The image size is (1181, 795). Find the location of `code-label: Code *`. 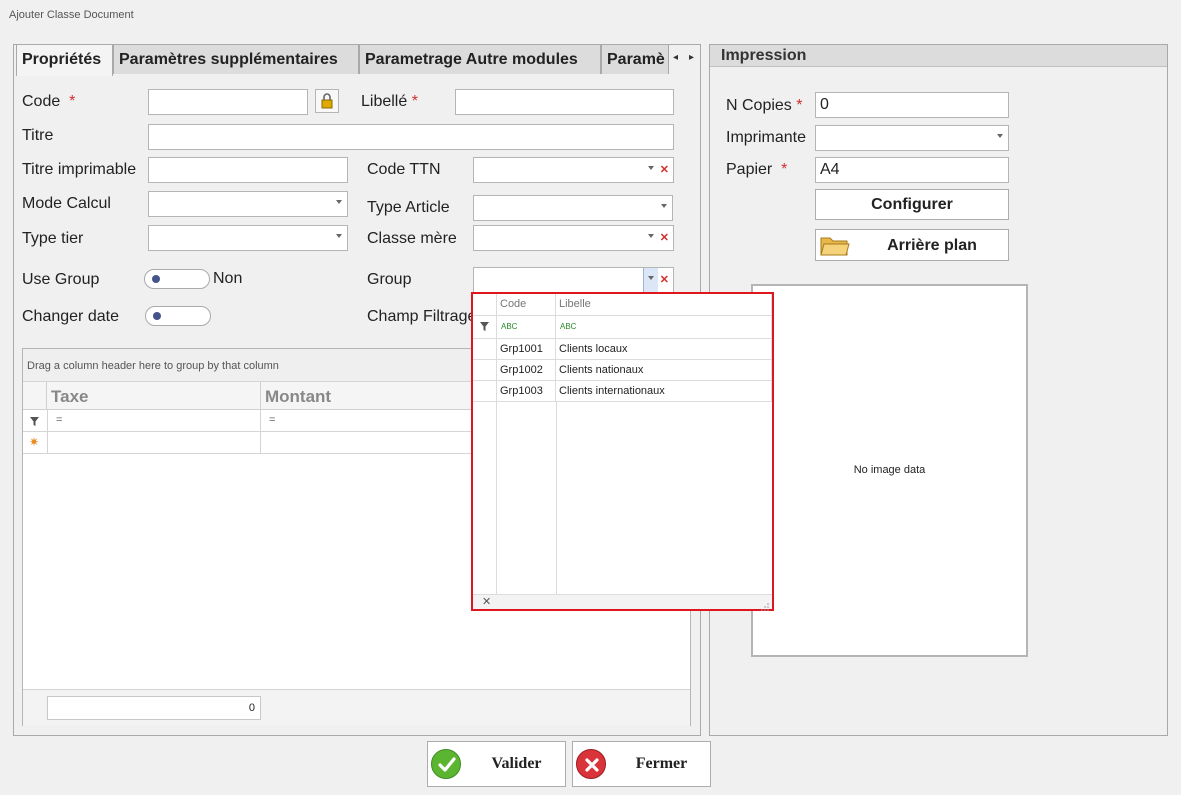

code-label: Code * is located at coordinates (49, 101).